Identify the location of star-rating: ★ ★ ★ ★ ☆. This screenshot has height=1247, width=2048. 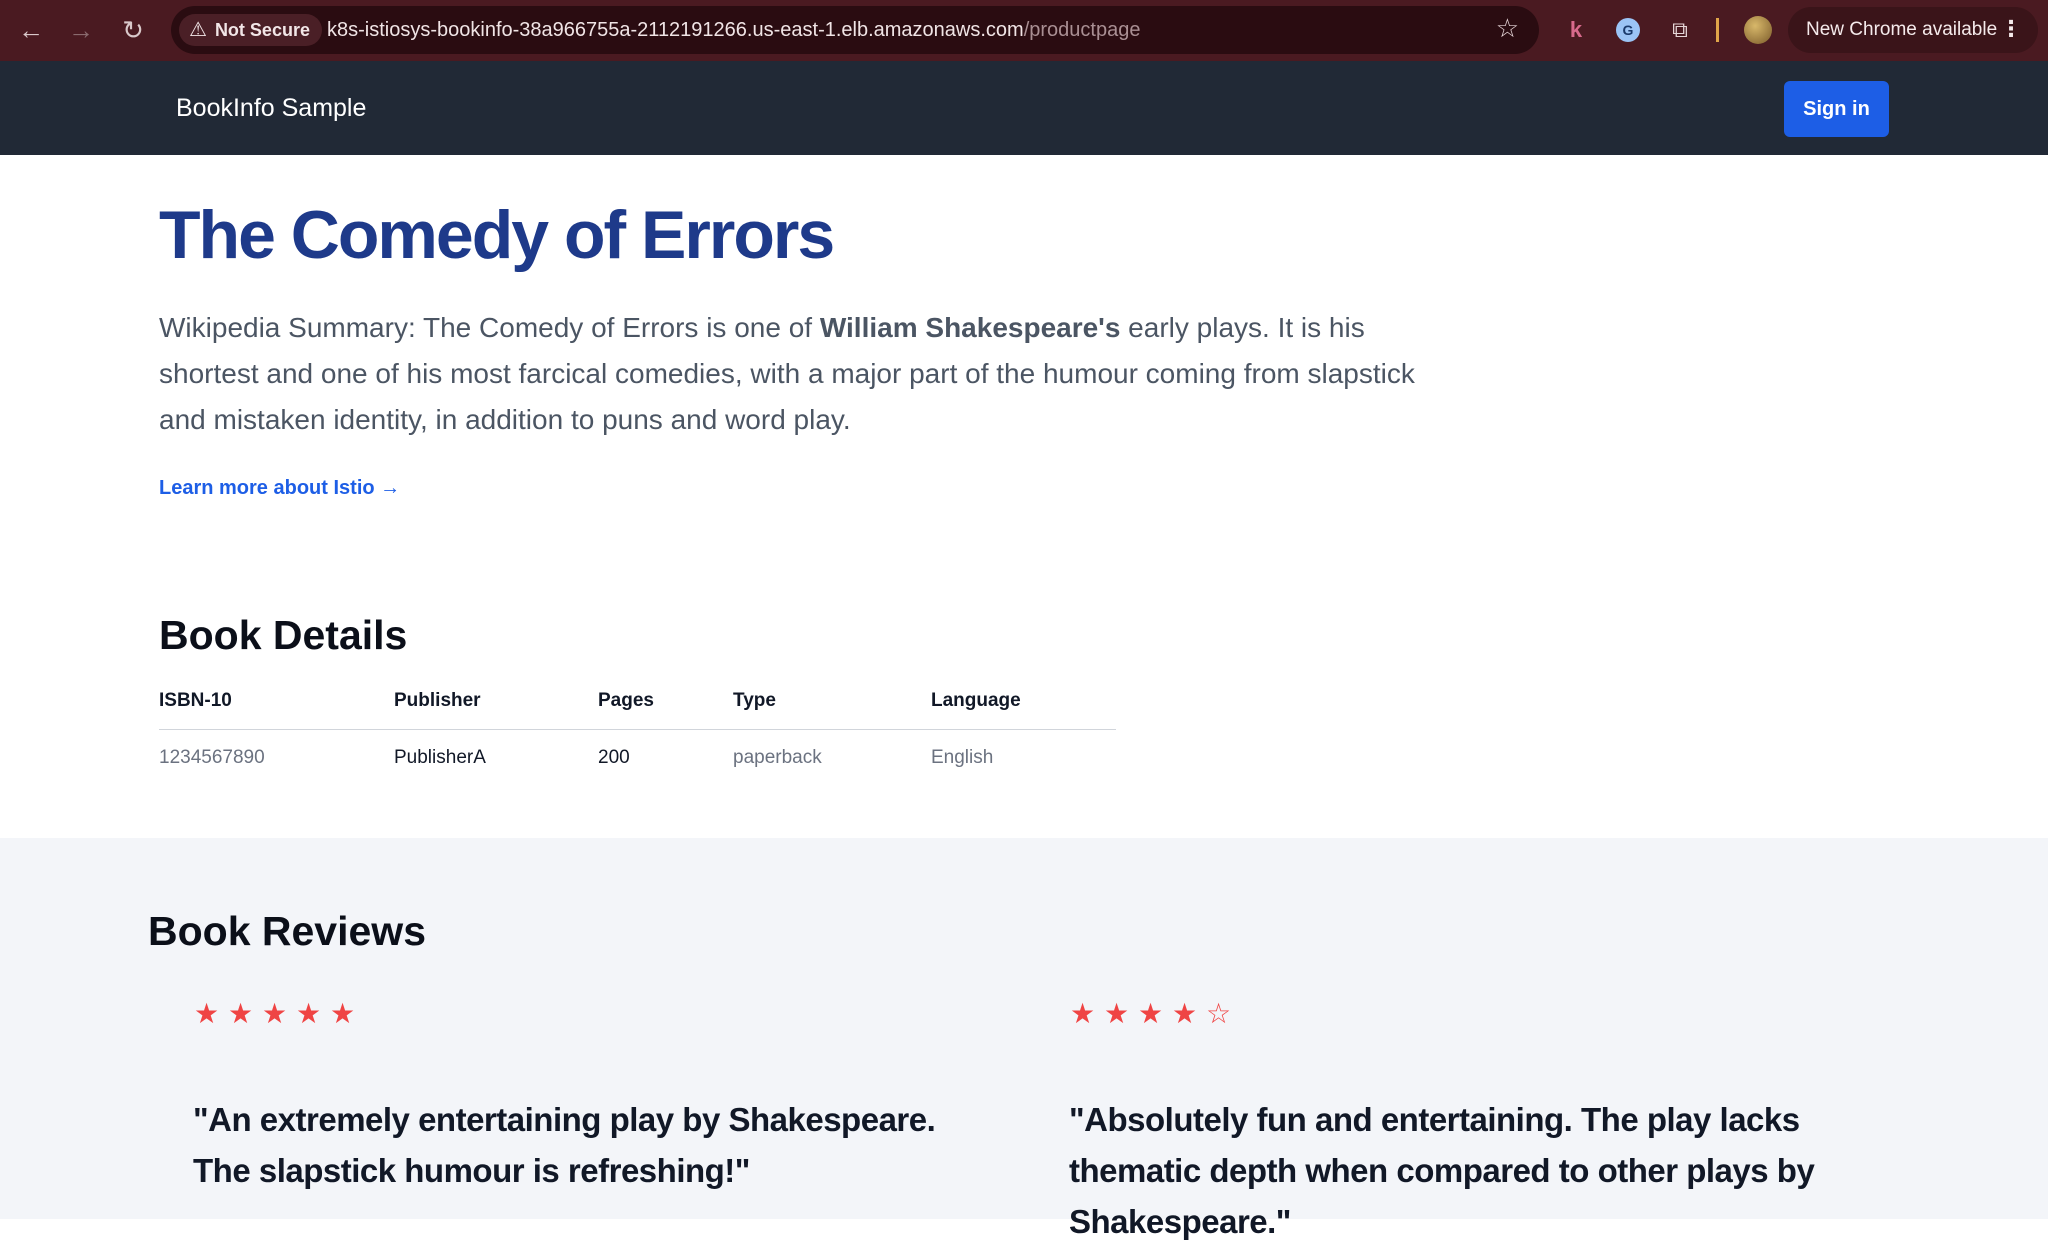
(1469, 1014).